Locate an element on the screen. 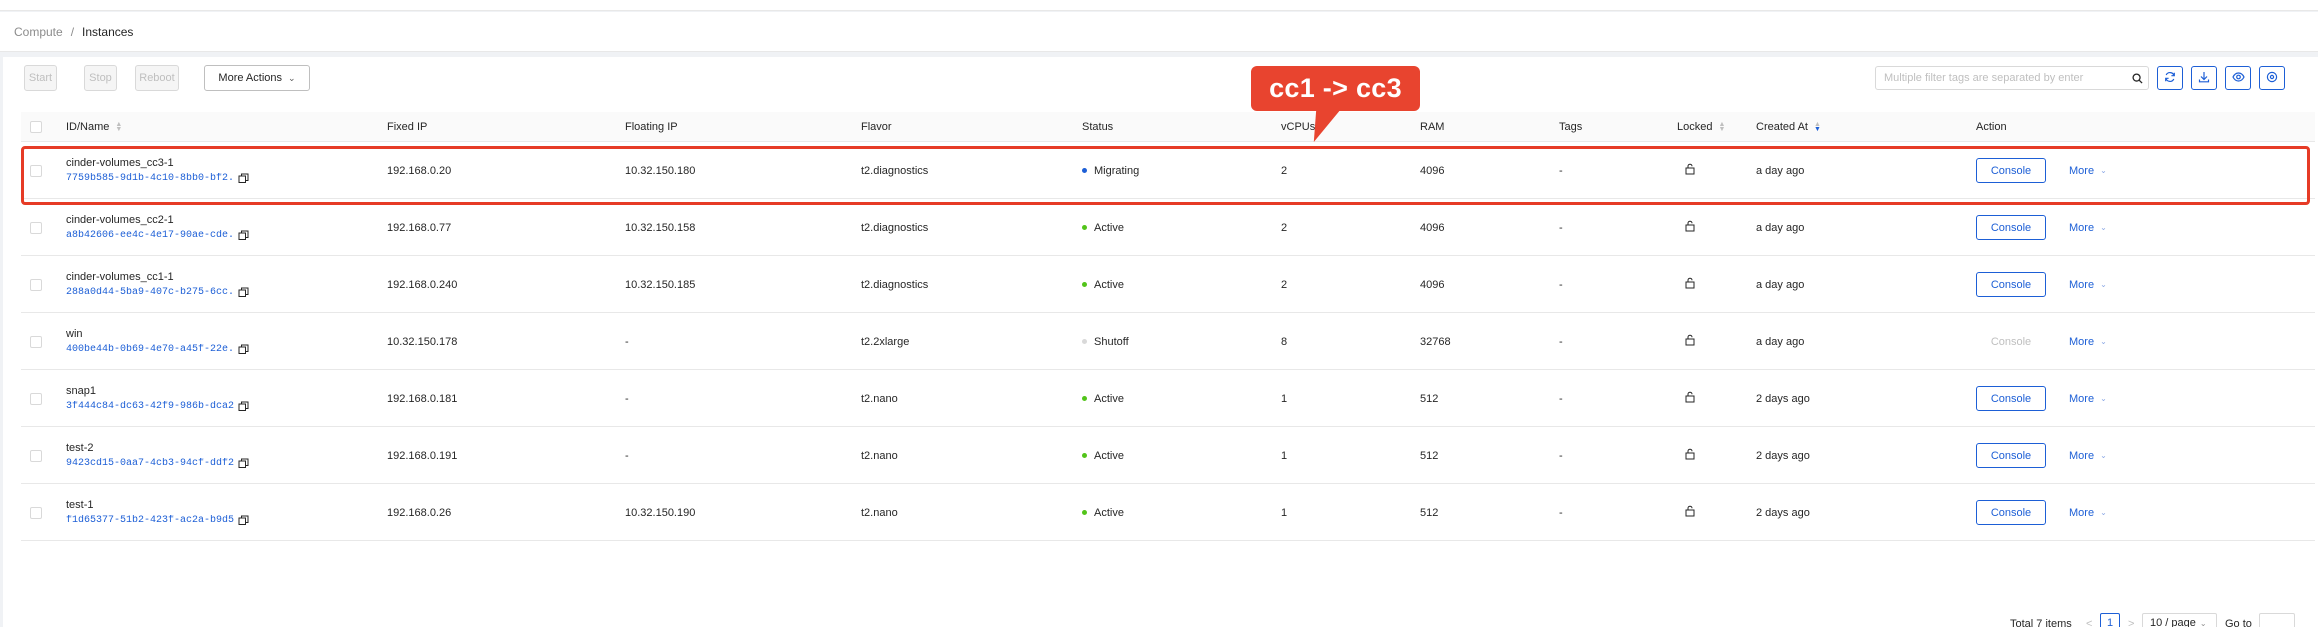 The image size is (2318, 627). pagination-prev: < is located at coordinates (2089, 622).